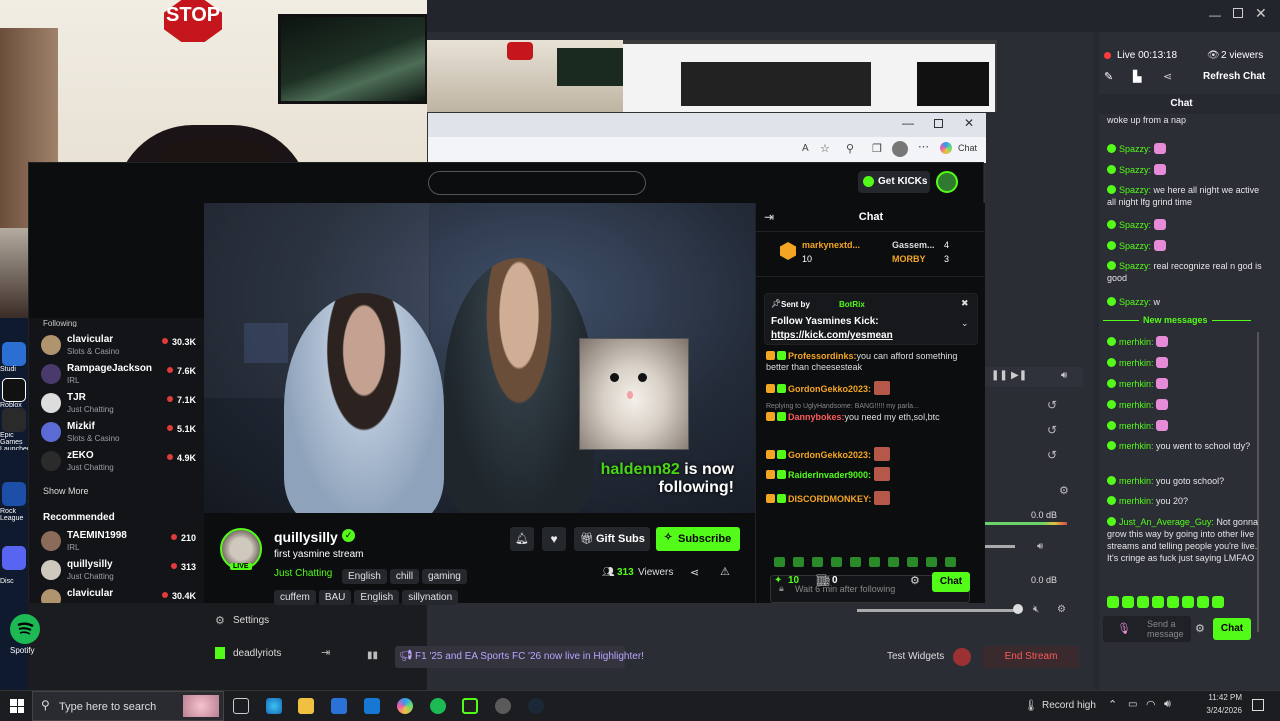 The width and height of the screenshot is (1280, 721). Describe the element at coordinates (967, 148) in the screenshot. I see `copilot-chat-label: Chat` at that location.